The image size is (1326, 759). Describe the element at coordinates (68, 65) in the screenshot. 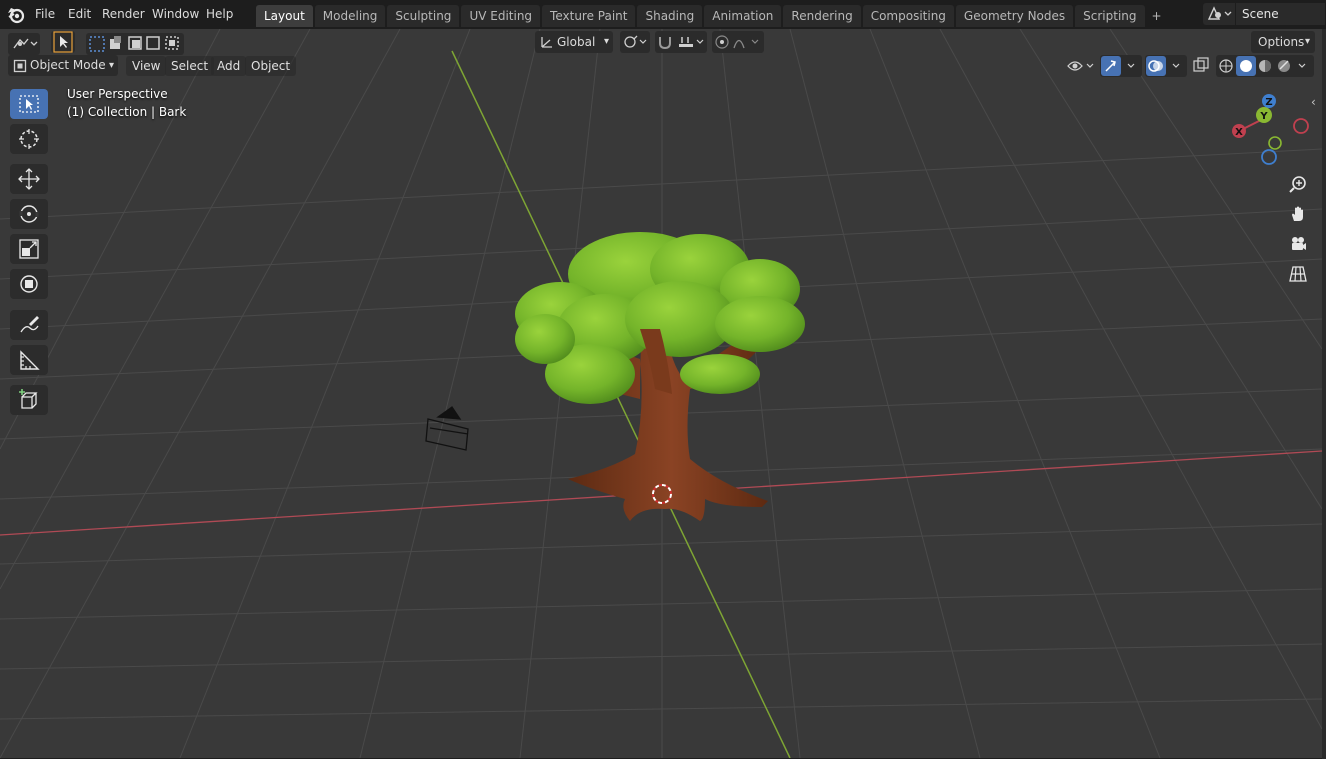

I see `mode-label: Object Mode` at that location.